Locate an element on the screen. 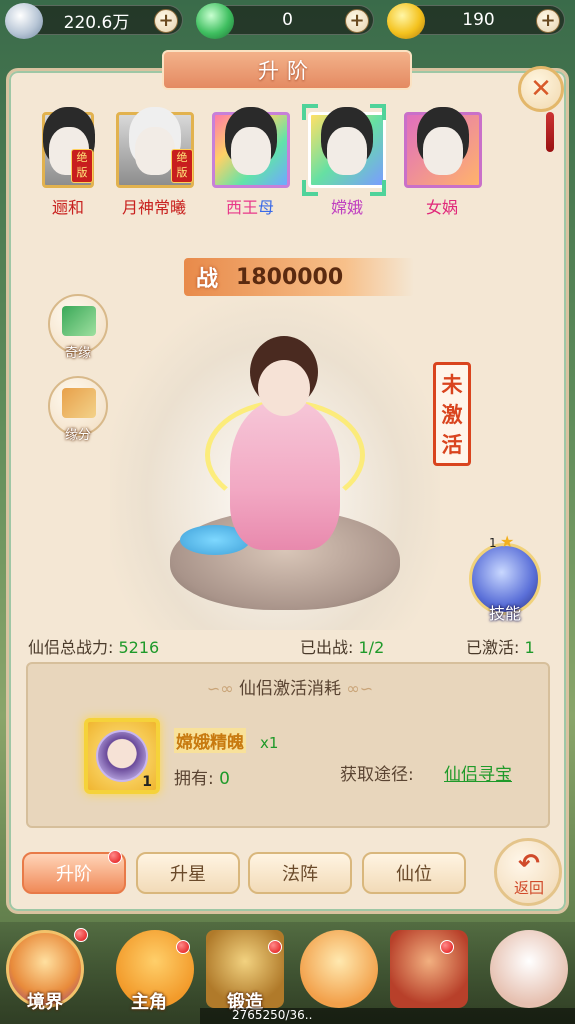 The height and width of the screenshot is (1024, 575). currency-bar: 220.6万 + 0 + 190 + is located at coordinates (287, 20).